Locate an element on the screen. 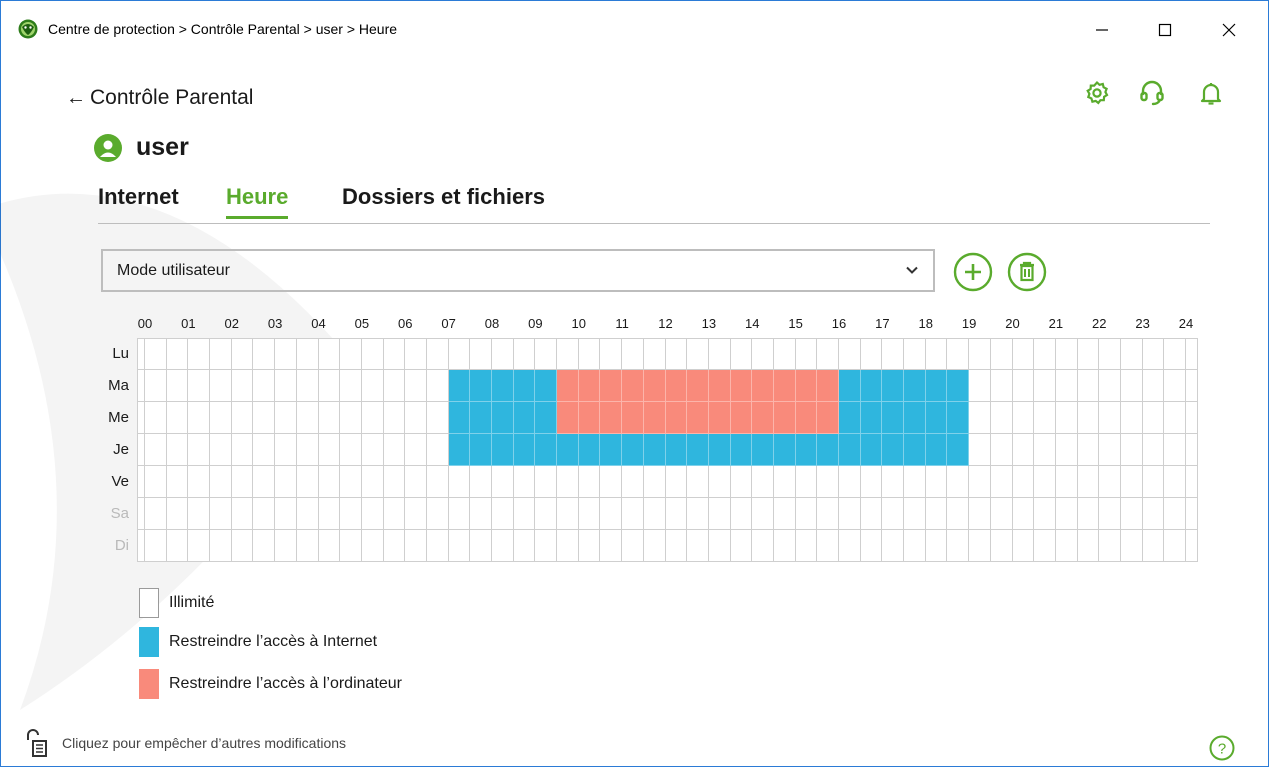 Image resolution: width=1269 pixels, height=767 pixels. maximize-button is located at coordinates (1165, 30).